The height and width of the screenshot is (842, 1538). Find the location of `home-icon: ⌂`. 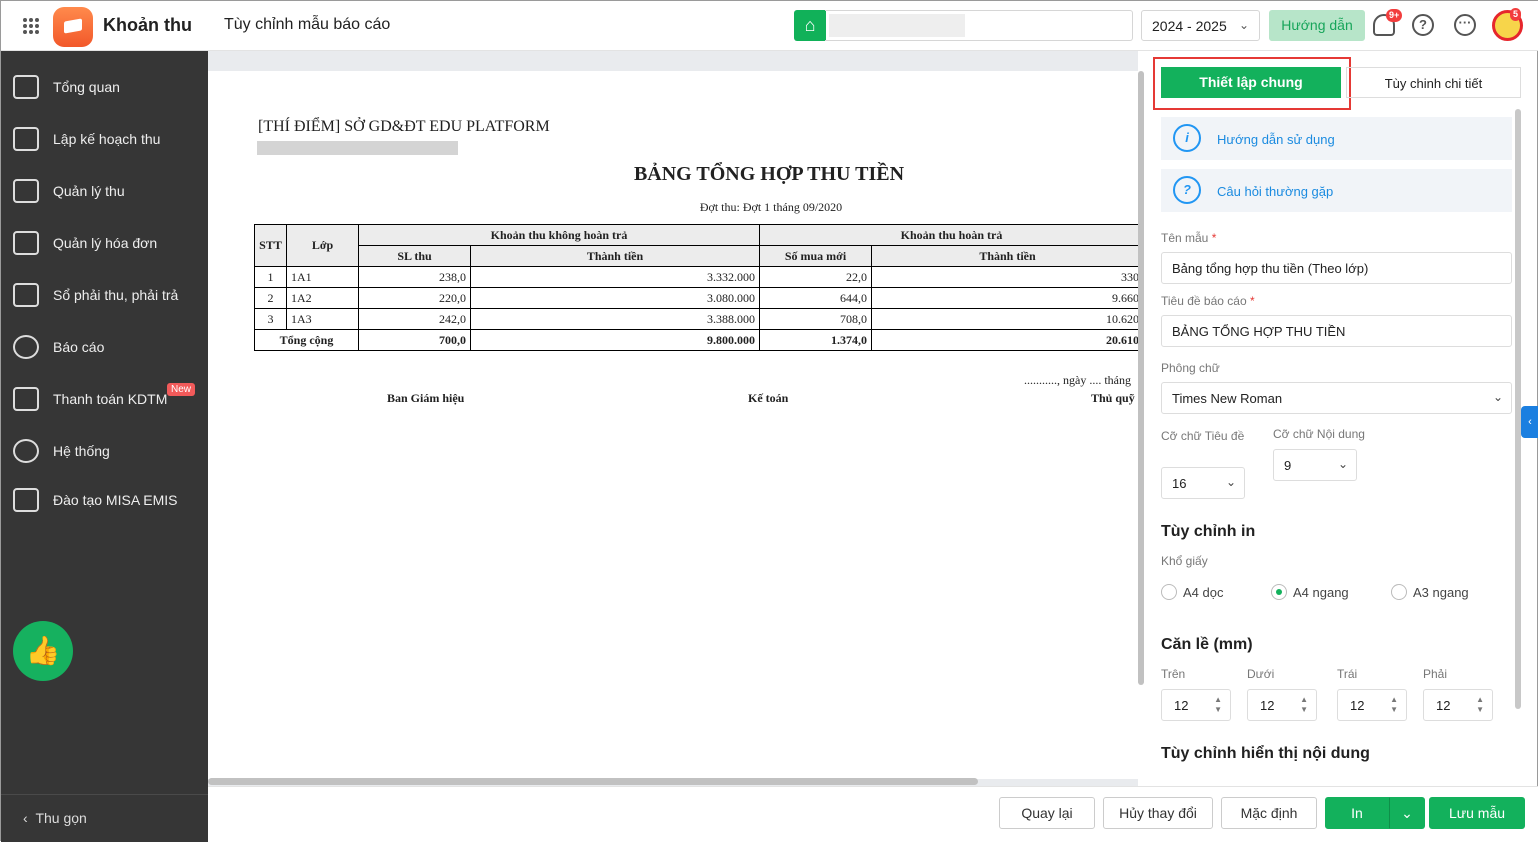

home-icon: ⌂ is located at coordinates (810, 25).